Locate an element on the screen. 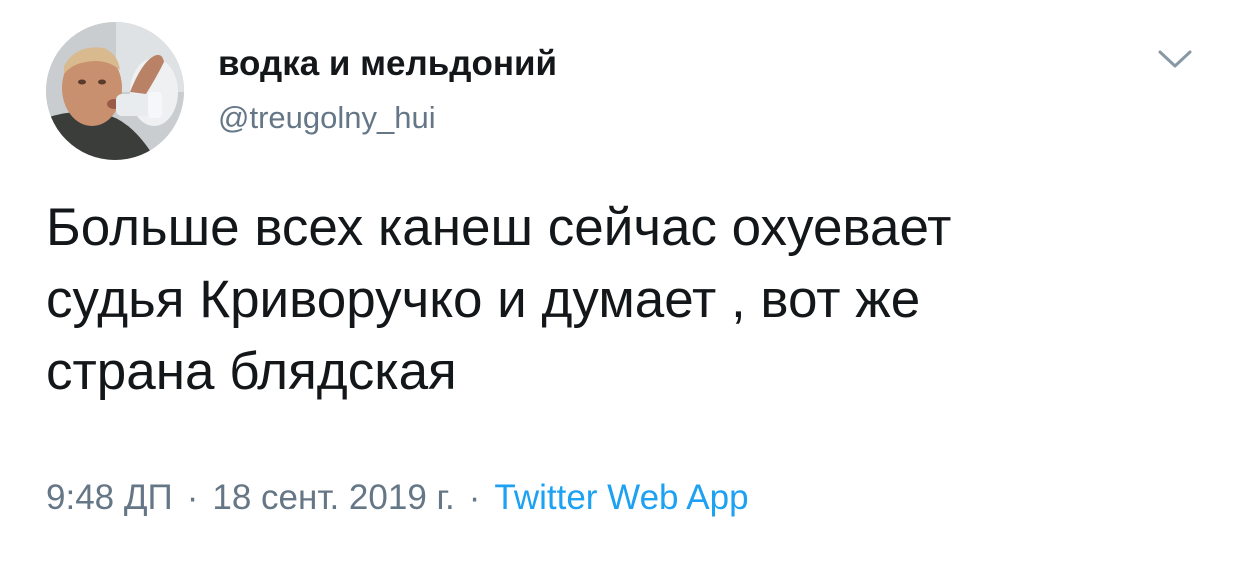 The height and width of the screenshot is (568, 1242). avatar is located at coordinates (115, 91).